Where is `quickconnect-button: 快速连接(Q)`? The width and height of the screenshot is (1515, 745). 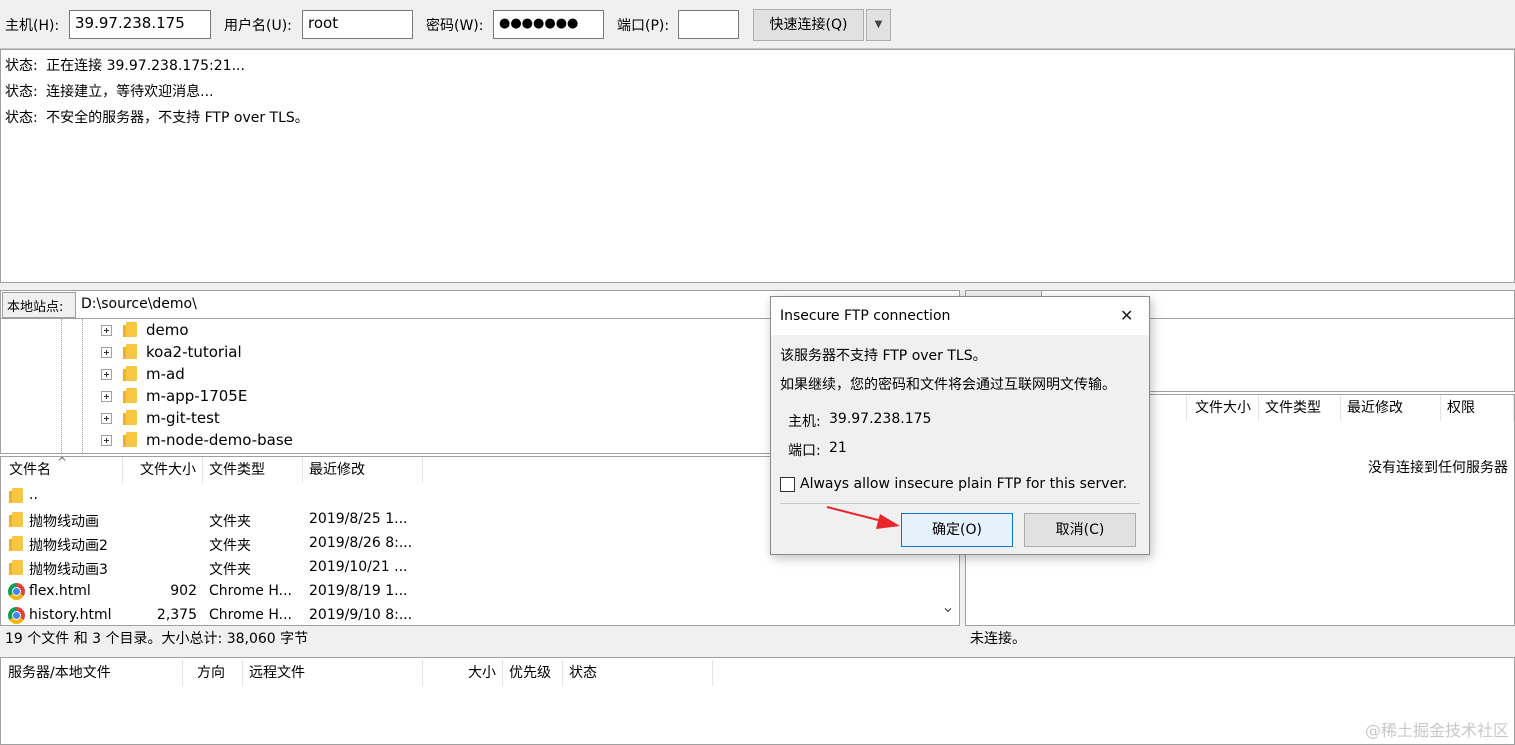 quickconnect-button: 快速连接(Q) is located at coordinates (808, 25).